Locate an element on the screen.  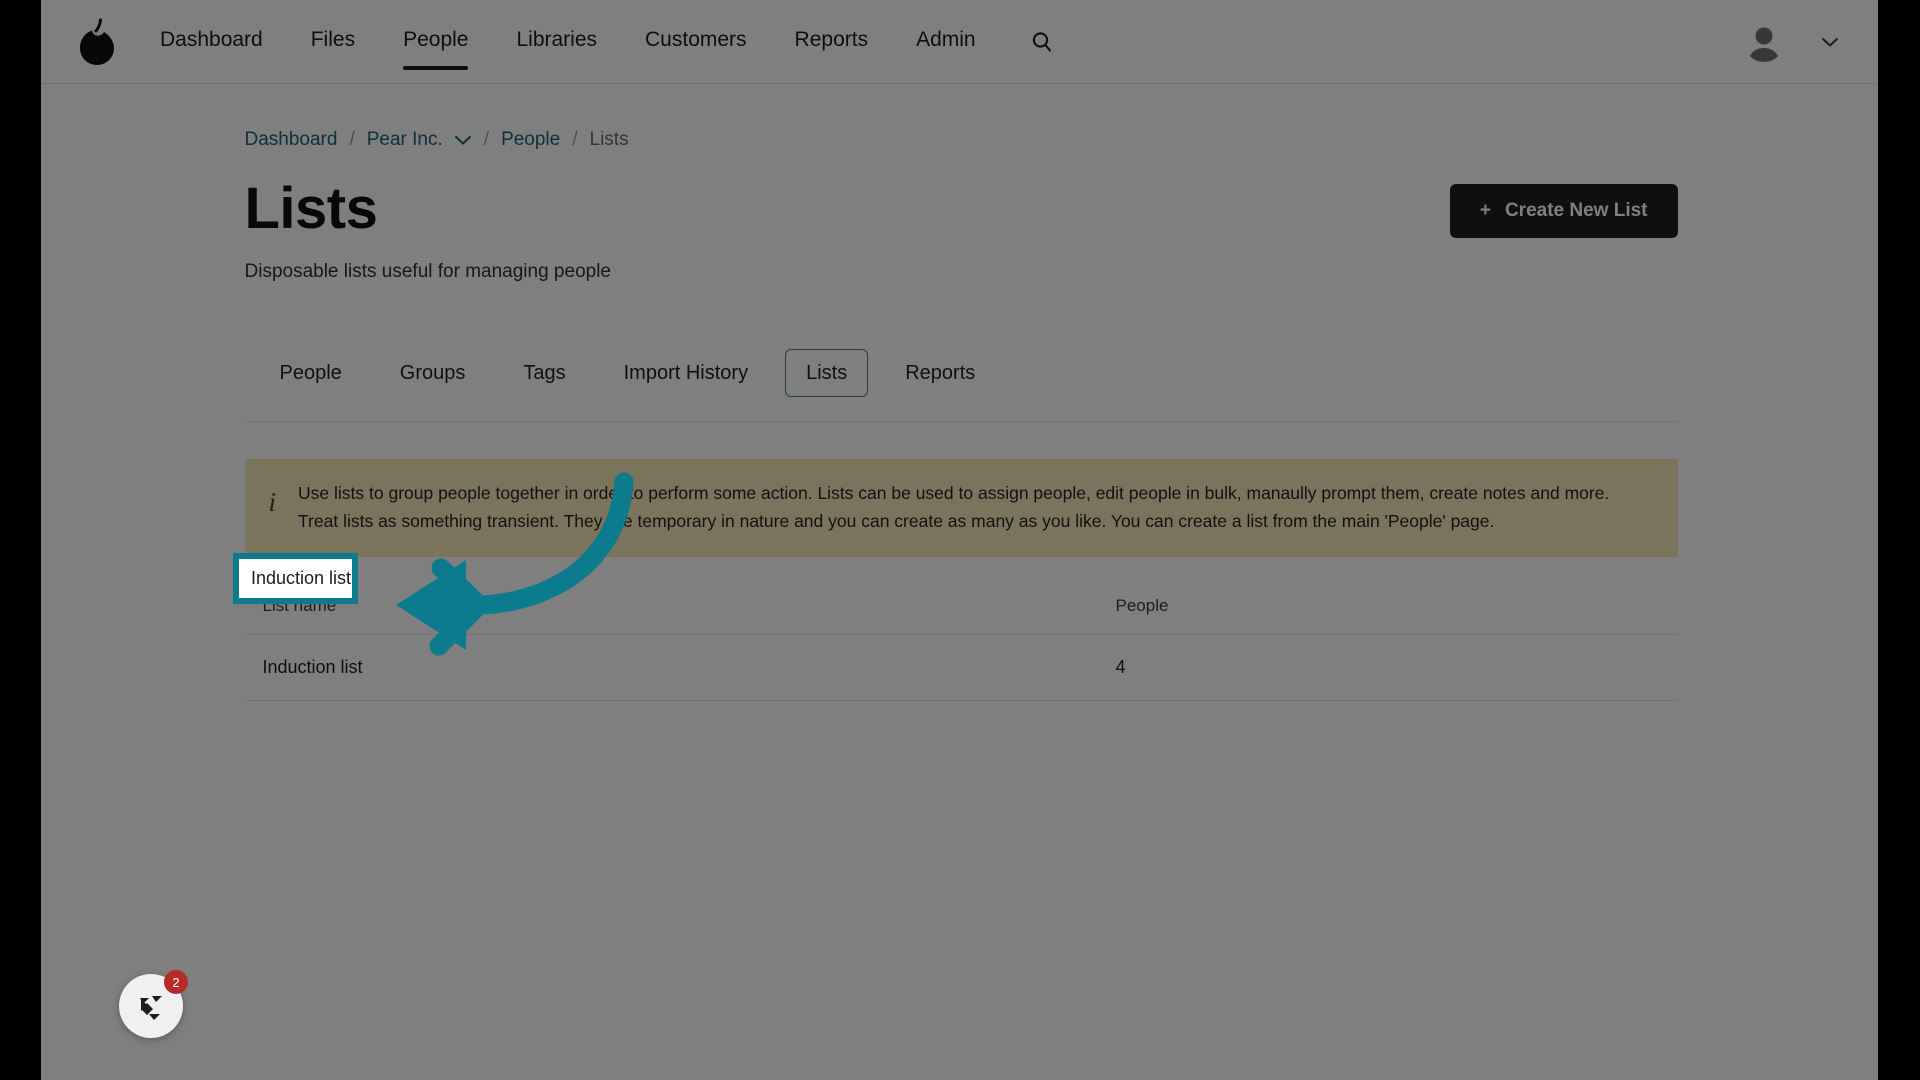
nav-link-admin: Admin is located at coordinates (946, 42).